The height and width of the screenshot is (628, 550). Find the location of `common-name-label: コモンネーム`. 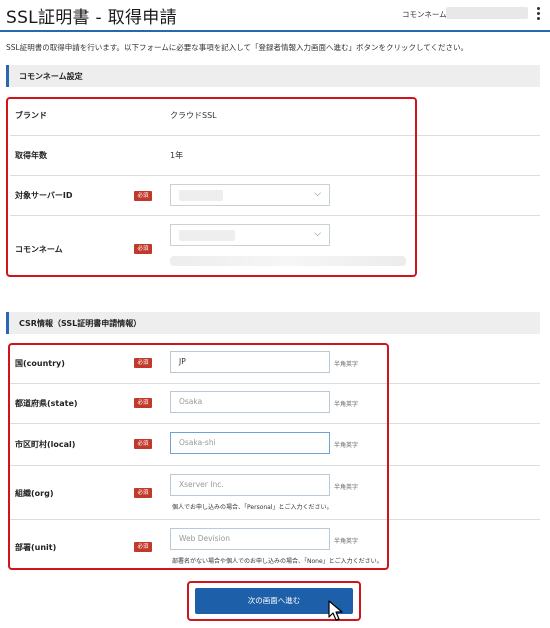

common-name-label: コモンネーム is located at coordinates (424, 14).